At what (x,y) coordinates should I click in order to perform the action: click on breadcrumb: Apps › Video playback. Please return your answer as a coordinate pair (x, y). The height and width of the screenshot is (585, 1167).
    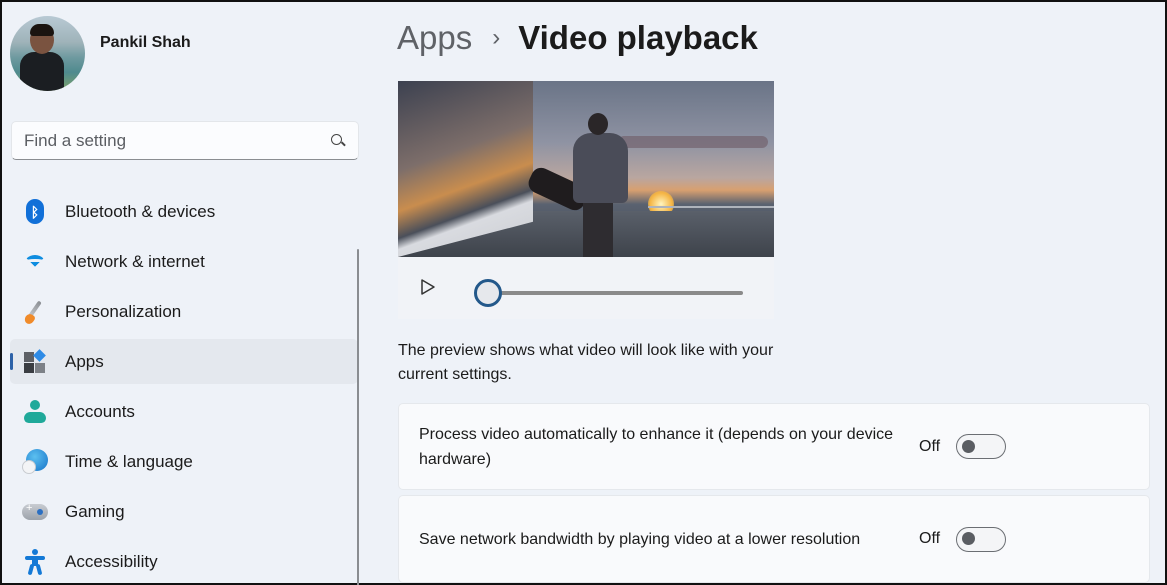
    Looking at the image, I should click on (577, 38).